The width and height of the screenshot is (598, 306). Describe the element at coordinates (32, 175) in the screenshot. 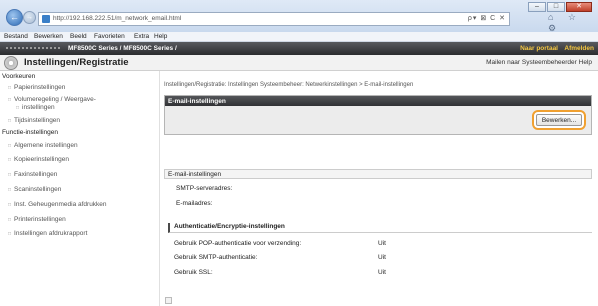

I see `sidebar-item-fax: Faxinstellingen` at that location.